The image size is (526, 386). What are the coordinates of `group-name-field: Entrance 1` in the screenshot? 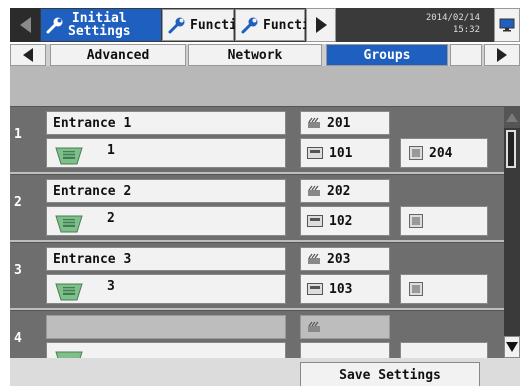 It's located at (166, 123).